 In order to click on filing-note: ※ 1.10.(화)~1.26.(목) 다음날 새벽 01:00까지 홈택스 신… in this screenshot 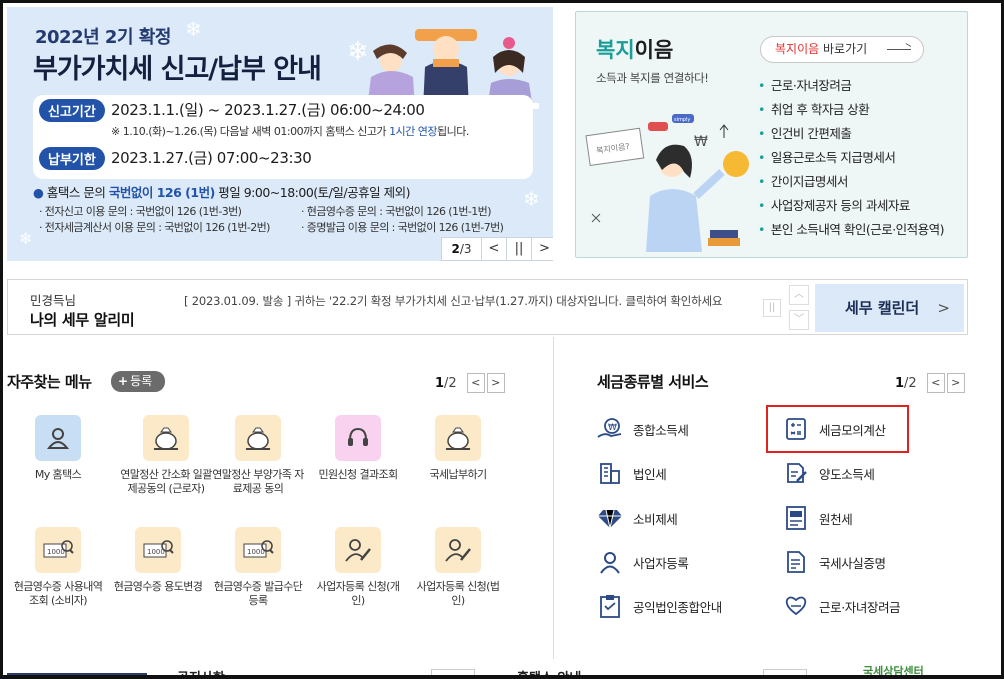, I will do `click(290, 131)`.